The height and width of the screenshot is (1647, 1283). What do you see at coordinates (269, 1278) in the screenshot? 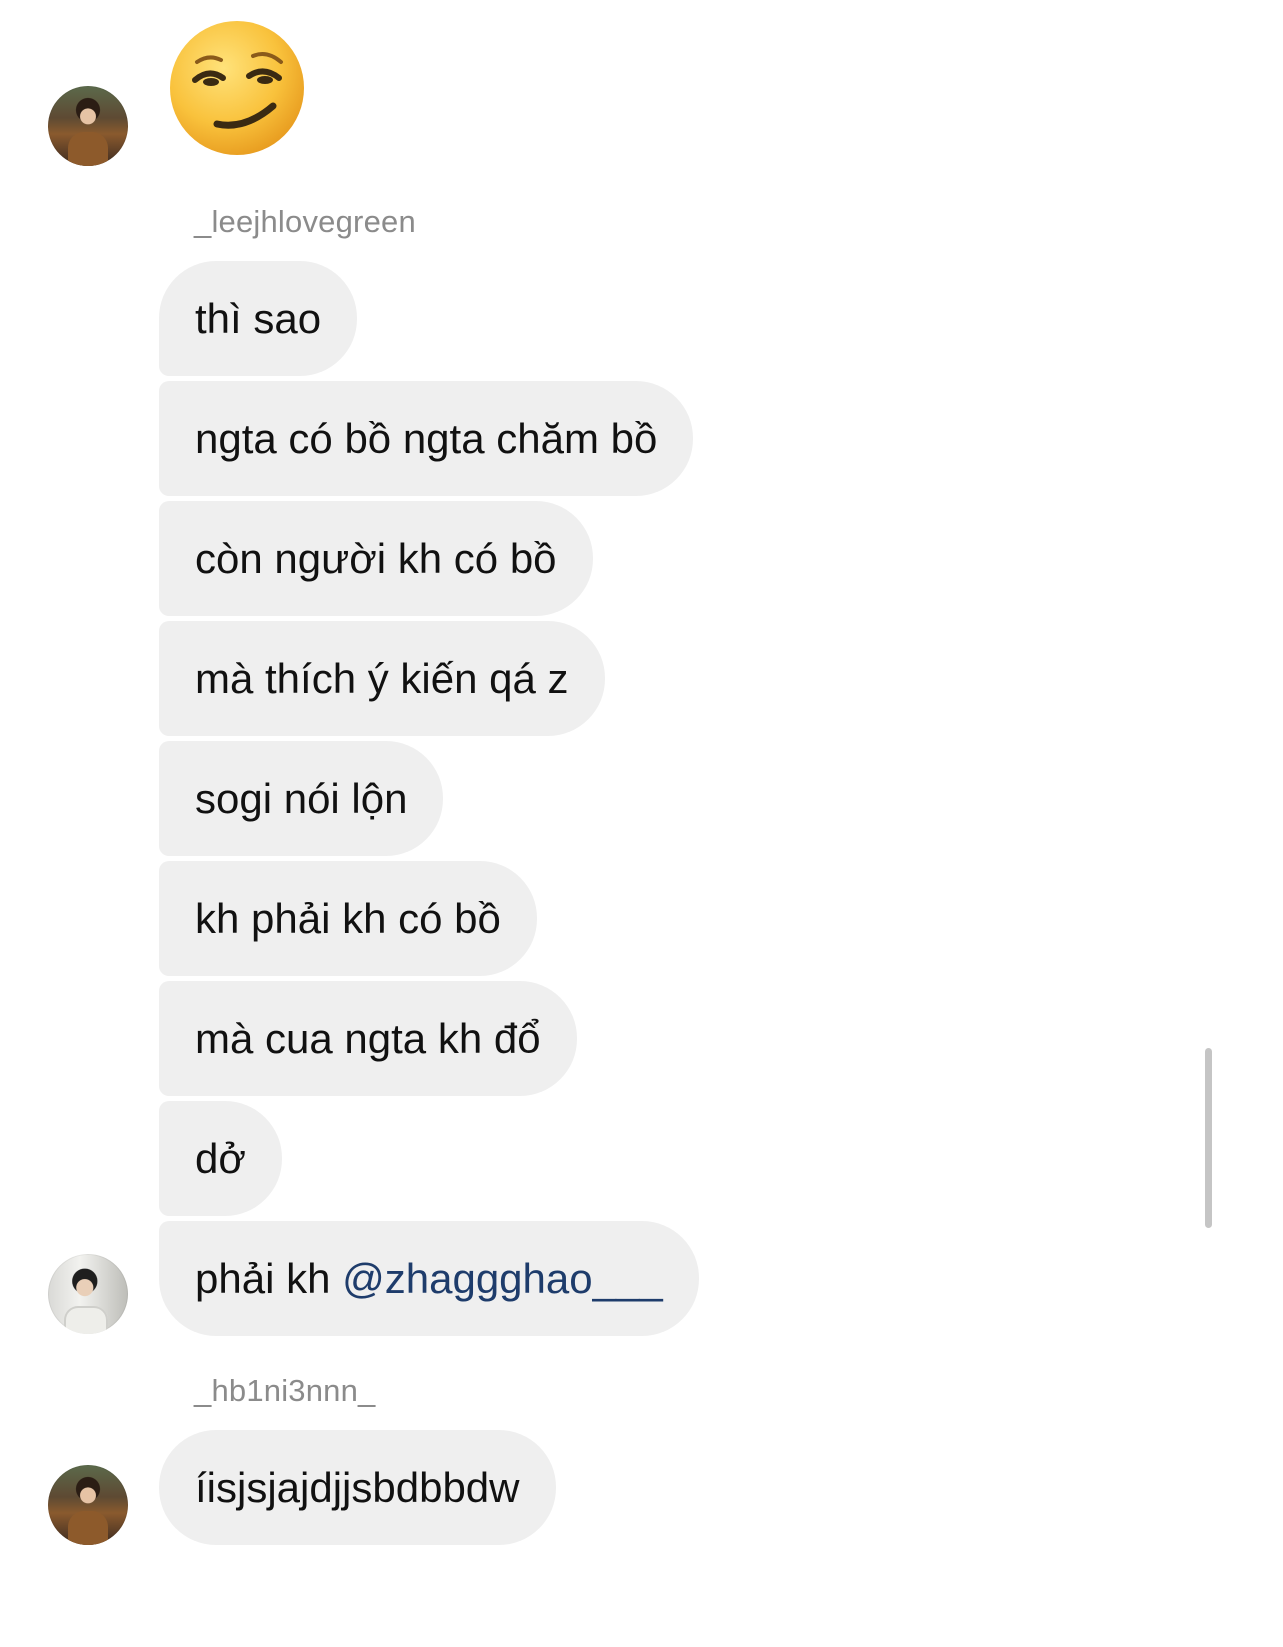
I see `message-text-part: phải kh` at bounding box center [269, 1278].